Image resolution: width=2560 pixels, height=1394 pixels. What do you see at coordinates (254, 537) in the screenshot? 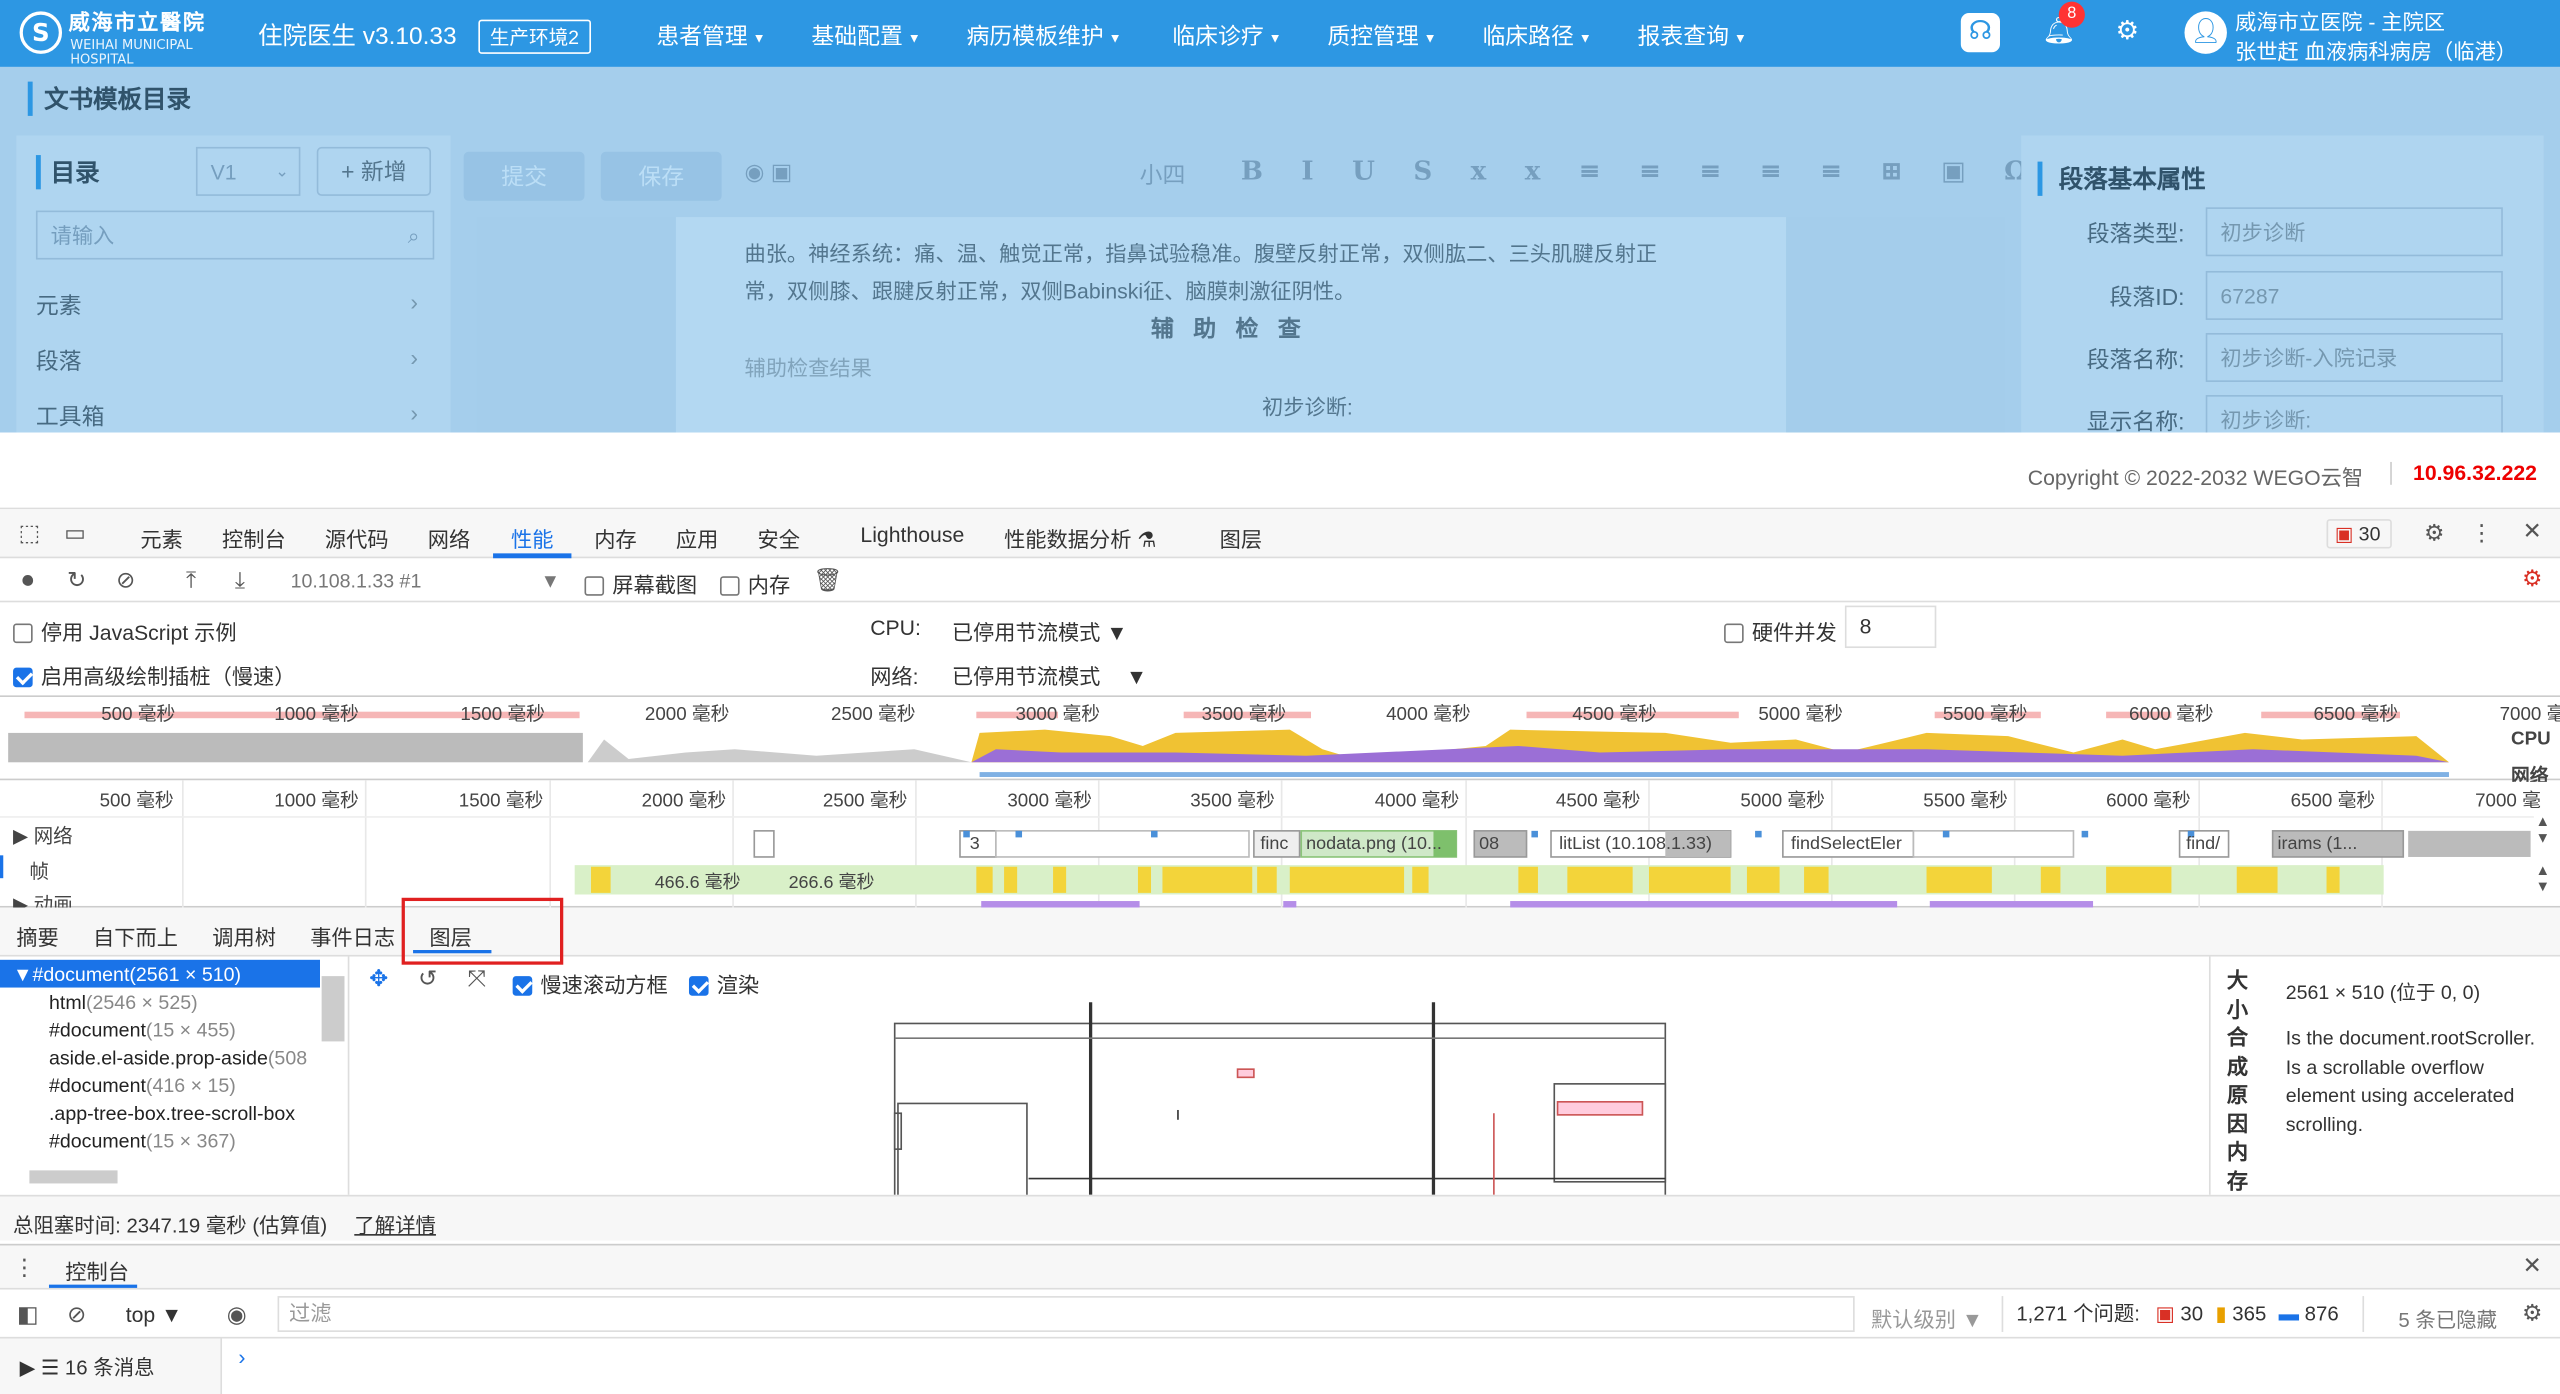
I see `tab-console: 控制台` at bounding box center [254, 537].